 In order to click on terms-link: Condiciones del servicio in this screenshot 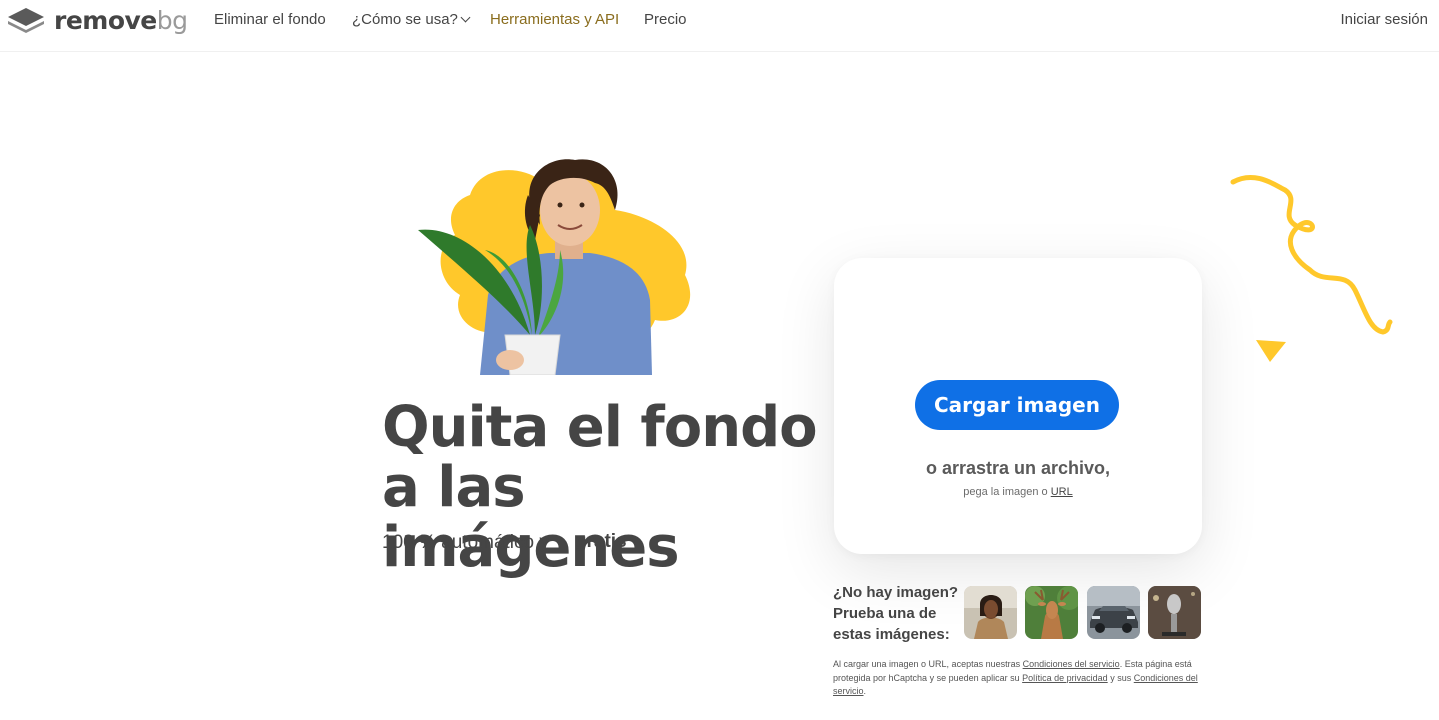, I will do `click(1071, 664)`.